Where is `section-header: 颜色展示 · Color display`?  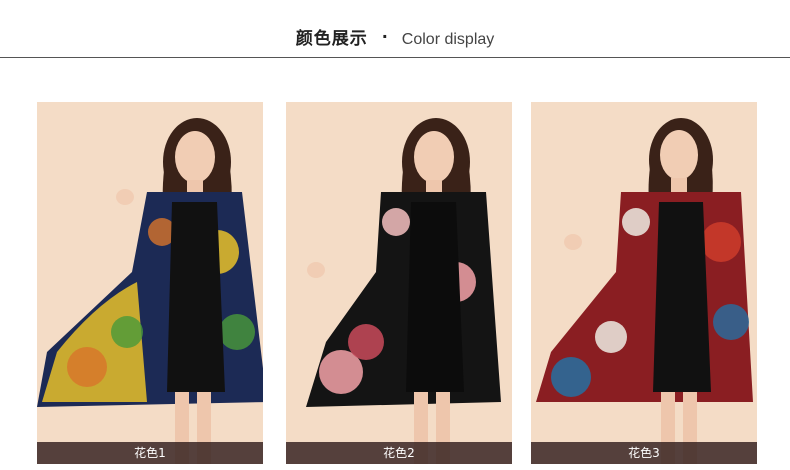
section-header: 颜色展示 · Color display is located at coordinates (395, 29).